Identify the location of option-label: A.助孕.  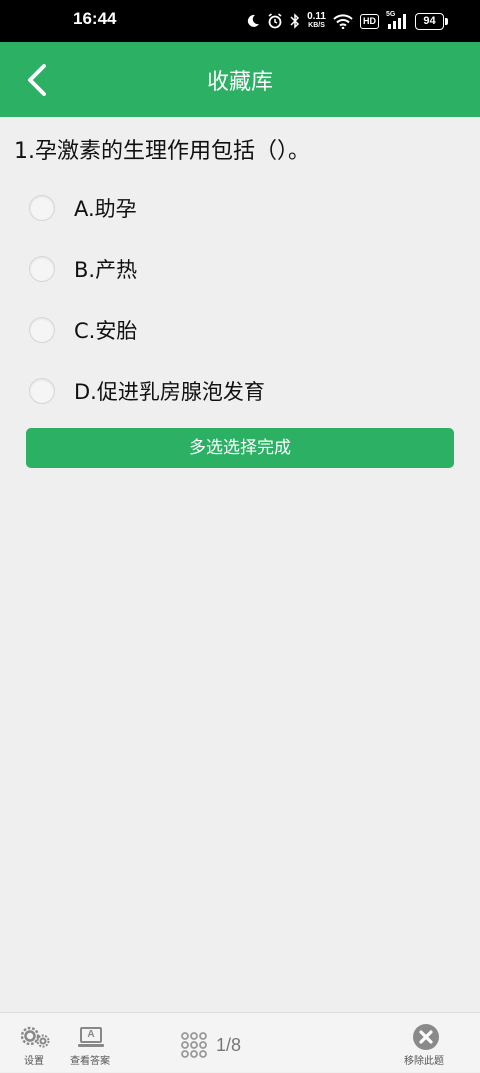
(105, 209).